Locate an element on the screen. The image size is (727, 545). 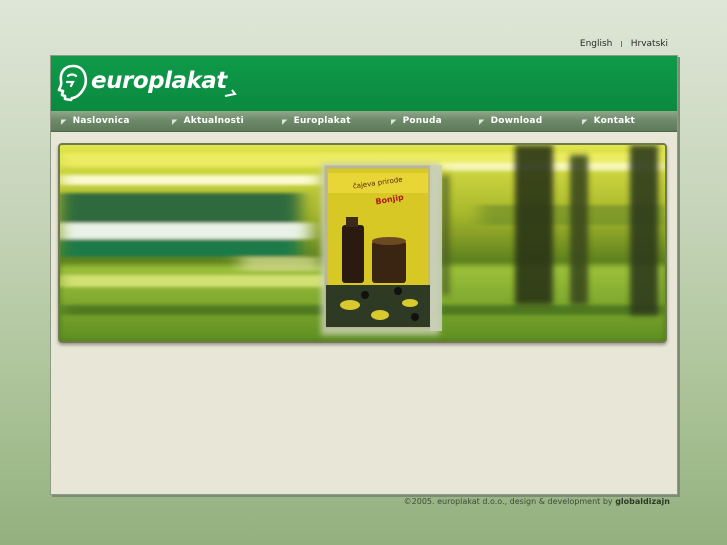
language-bar: English I Hrvatski is located at coordinates (624, 44).